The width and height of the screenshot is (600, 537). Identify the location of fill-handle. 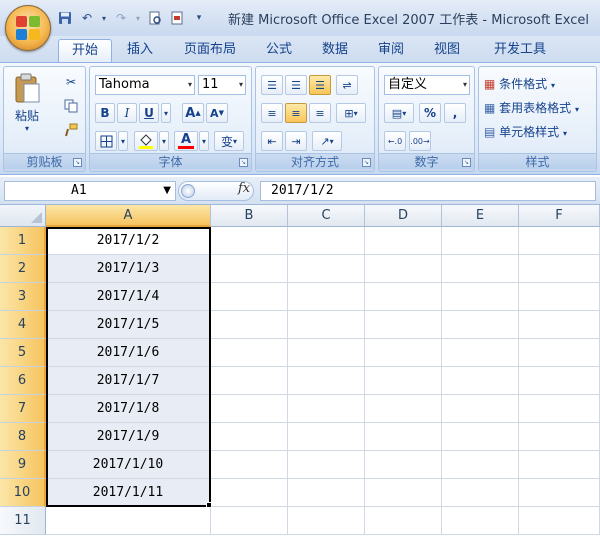
(209, 505).